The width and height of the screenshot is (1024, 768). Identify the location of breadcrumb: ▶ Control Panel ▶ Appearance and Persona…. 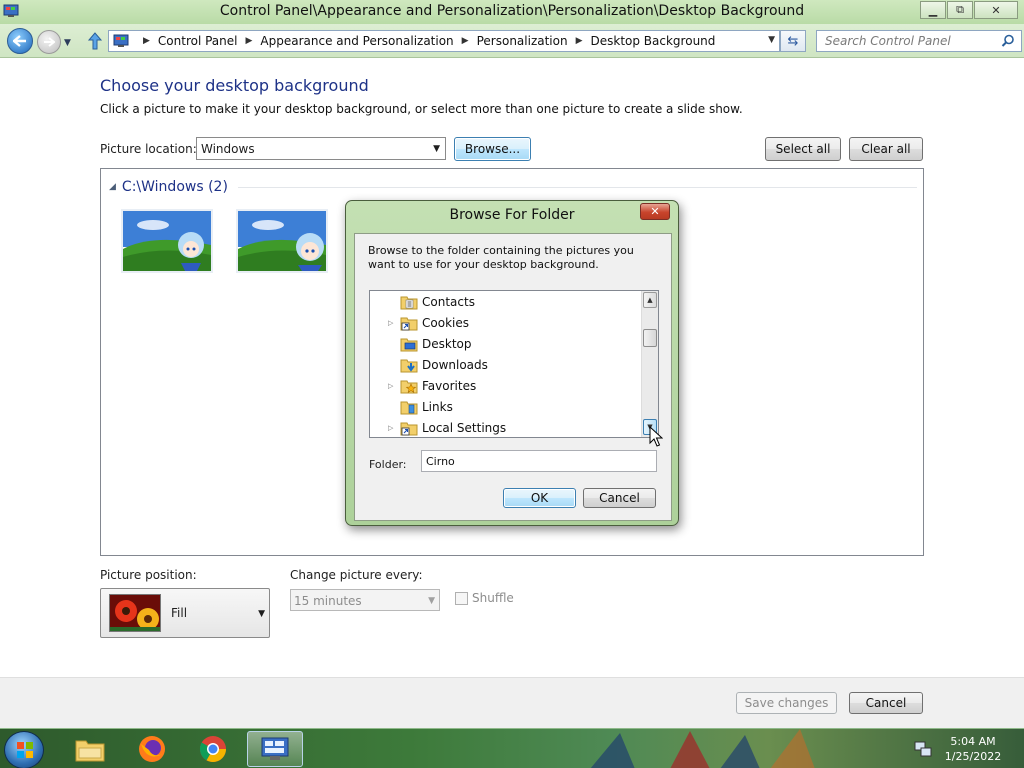
(444, 41).